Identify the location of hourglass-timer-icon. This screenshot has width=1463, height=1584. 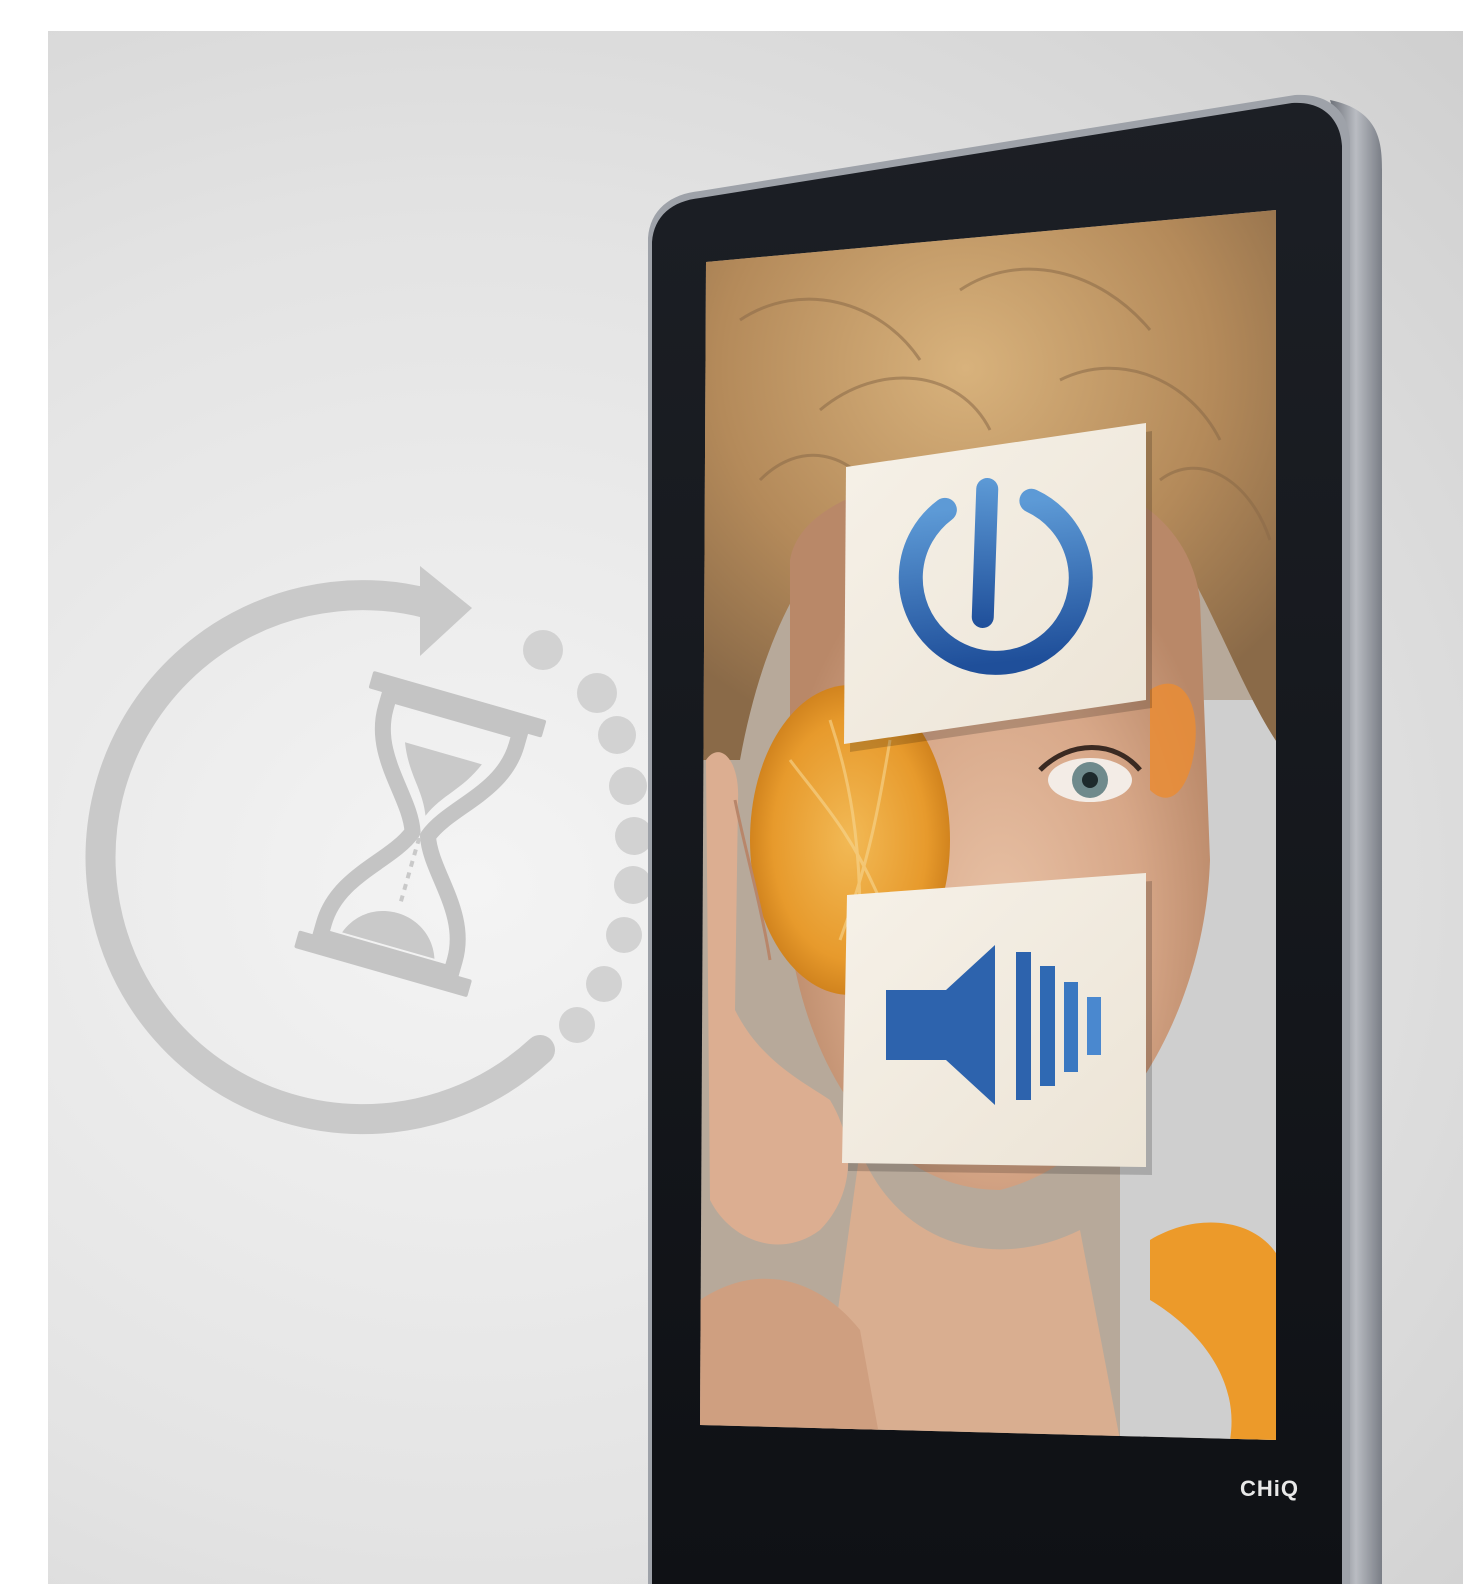
(369, 850).